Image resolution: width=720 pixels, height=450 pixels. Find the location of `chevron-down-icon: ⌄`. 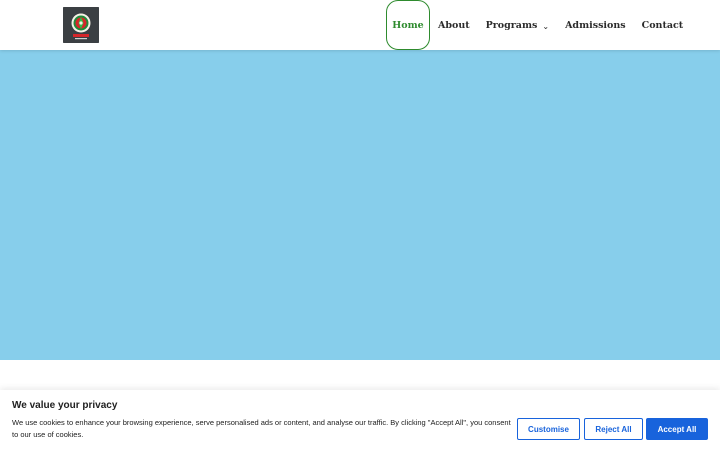

chevron-down-icon: ⌄ is located at coordinates (546, 26).